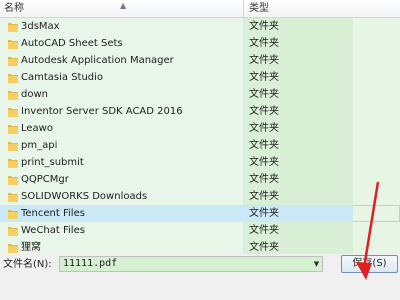  Describe the element at coordinates (123, 5) in the screenshot. I see `sort-up-icon: ▲` at that location.